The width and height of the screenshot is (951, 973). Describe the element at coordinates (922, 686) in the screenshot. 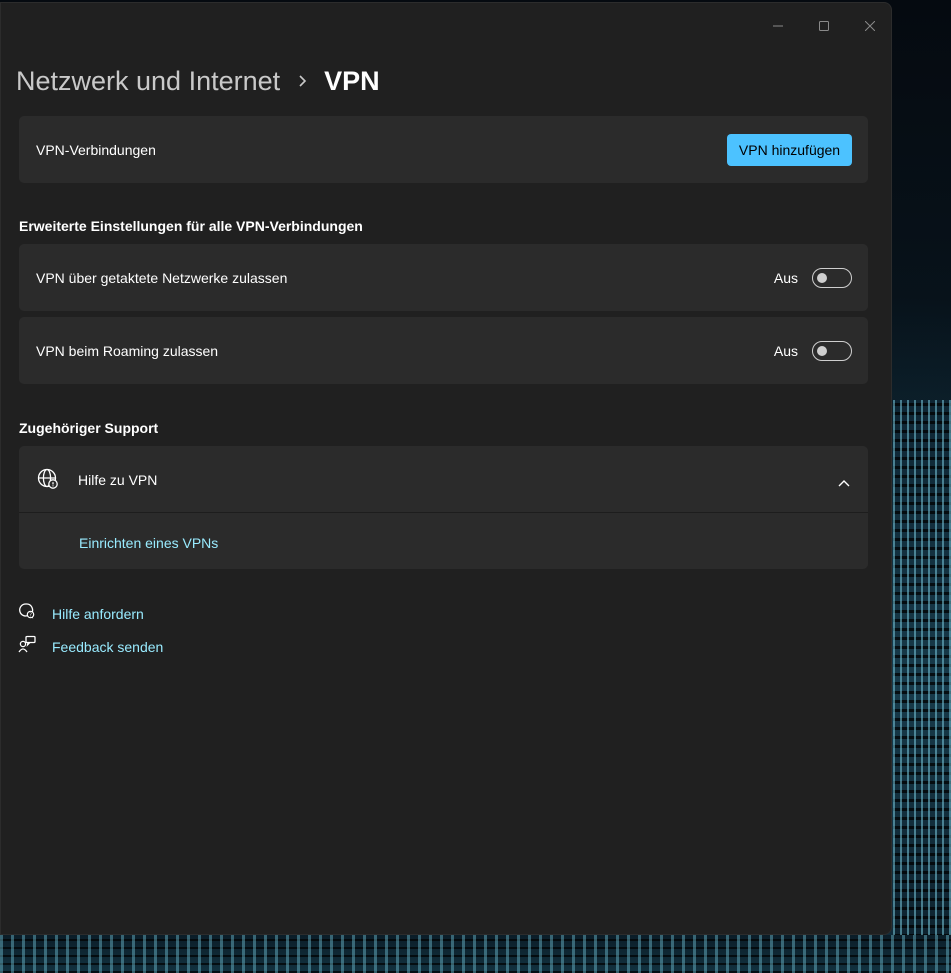

I see `wallpaper-city-right` at that location.